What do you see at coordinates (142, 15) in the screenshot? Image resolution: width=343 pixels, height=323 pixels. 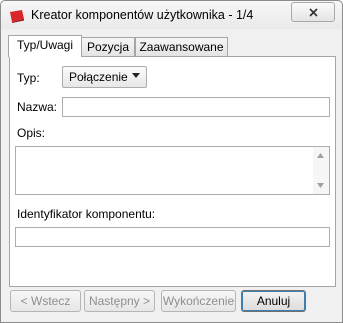 I see `window-title: Kreator komponentów użytkownika - 1/4` at bounding box center [142, 15].